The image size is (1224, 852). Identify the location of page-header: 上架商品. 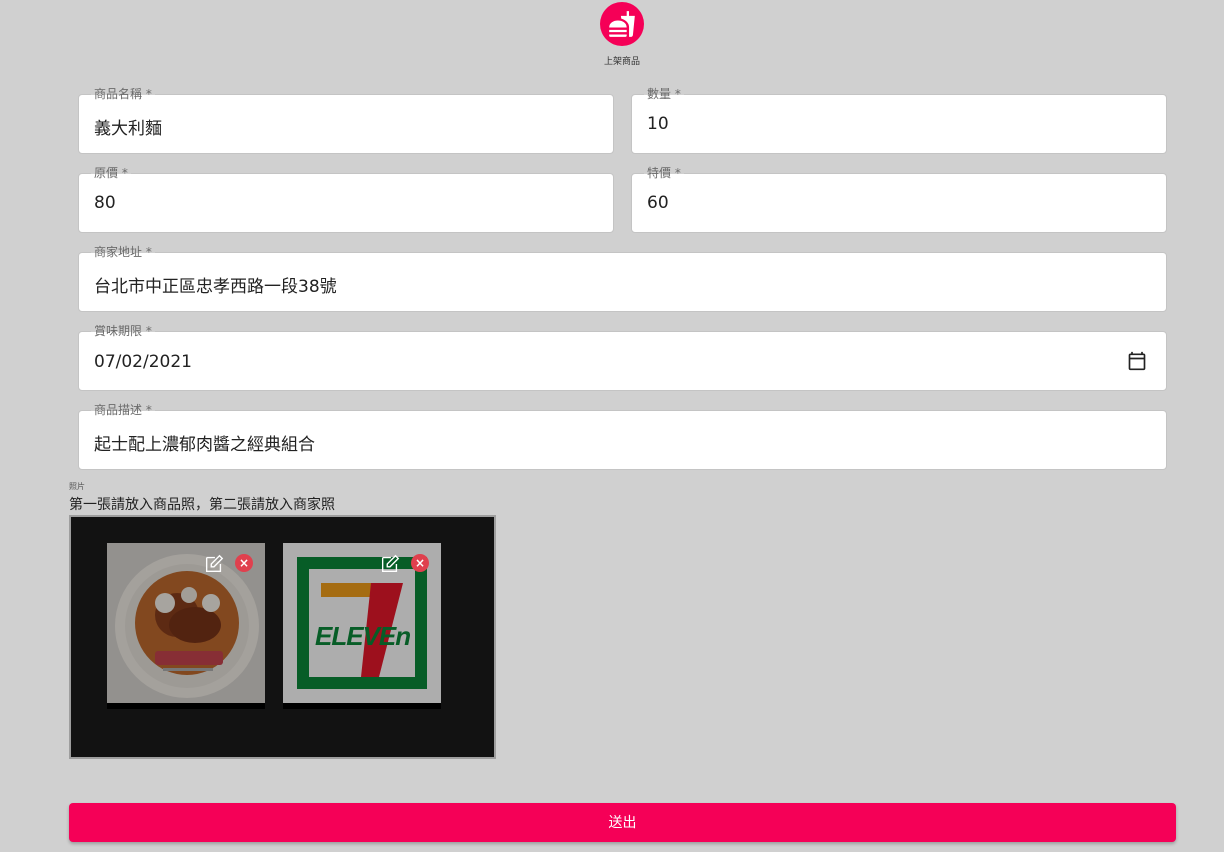
(612, 34).